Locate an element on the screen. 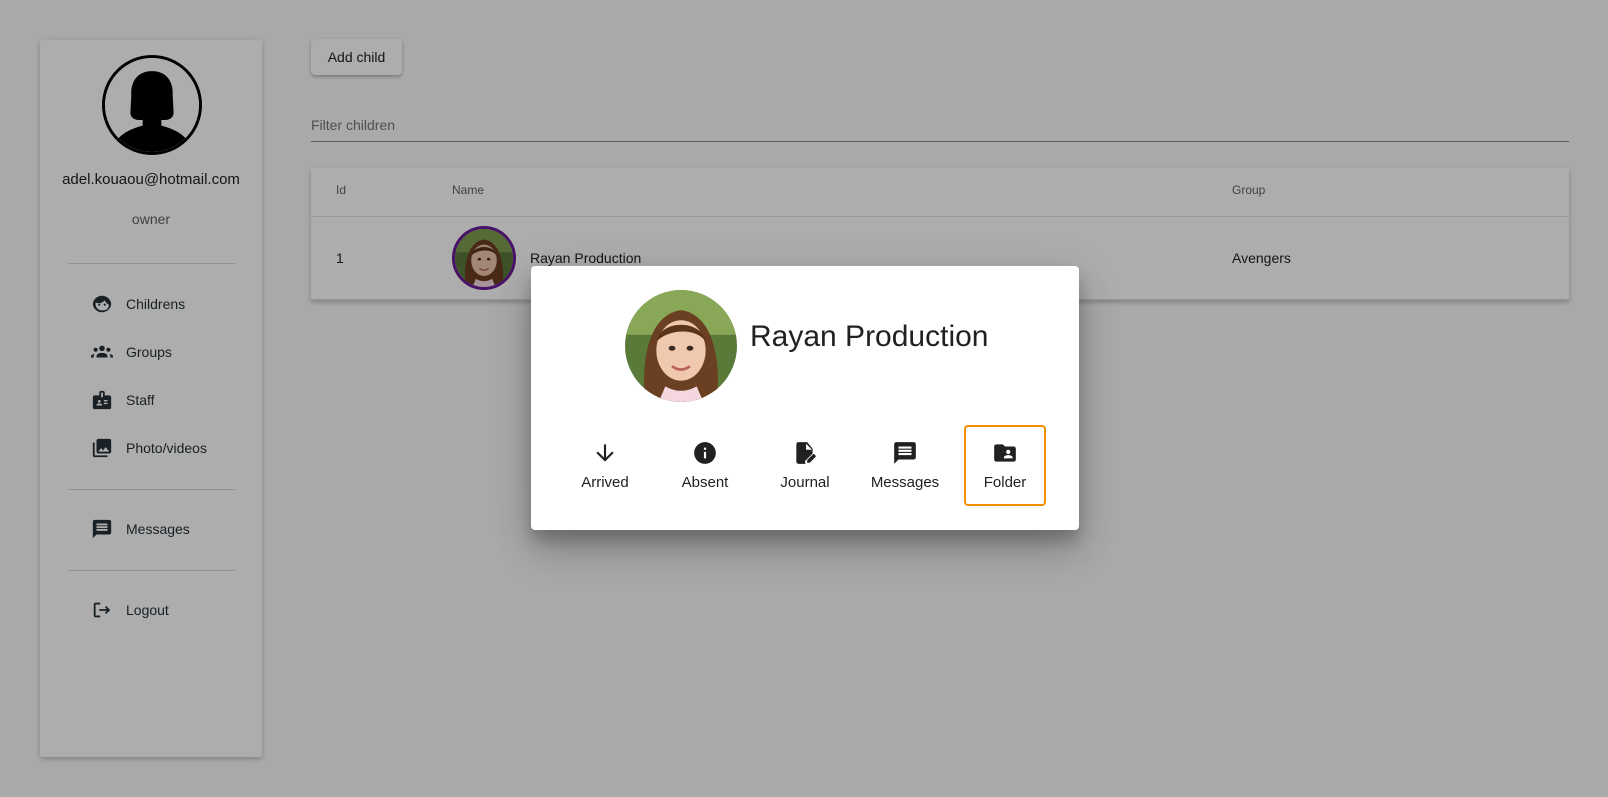 The height and width of the screenshot is (797, 1608). action-label: Folder is located at coordinates (1005, 482).